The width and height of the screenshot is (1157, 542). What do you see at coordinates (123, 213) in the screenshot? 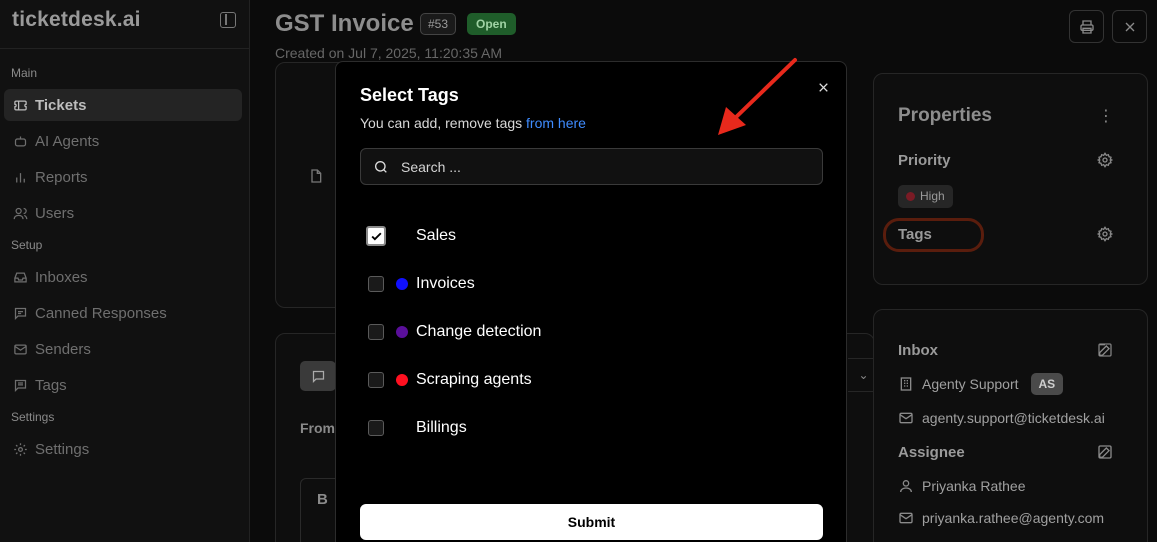
I see `sidebar-item-users: Users` at bounding box center [123, 213].